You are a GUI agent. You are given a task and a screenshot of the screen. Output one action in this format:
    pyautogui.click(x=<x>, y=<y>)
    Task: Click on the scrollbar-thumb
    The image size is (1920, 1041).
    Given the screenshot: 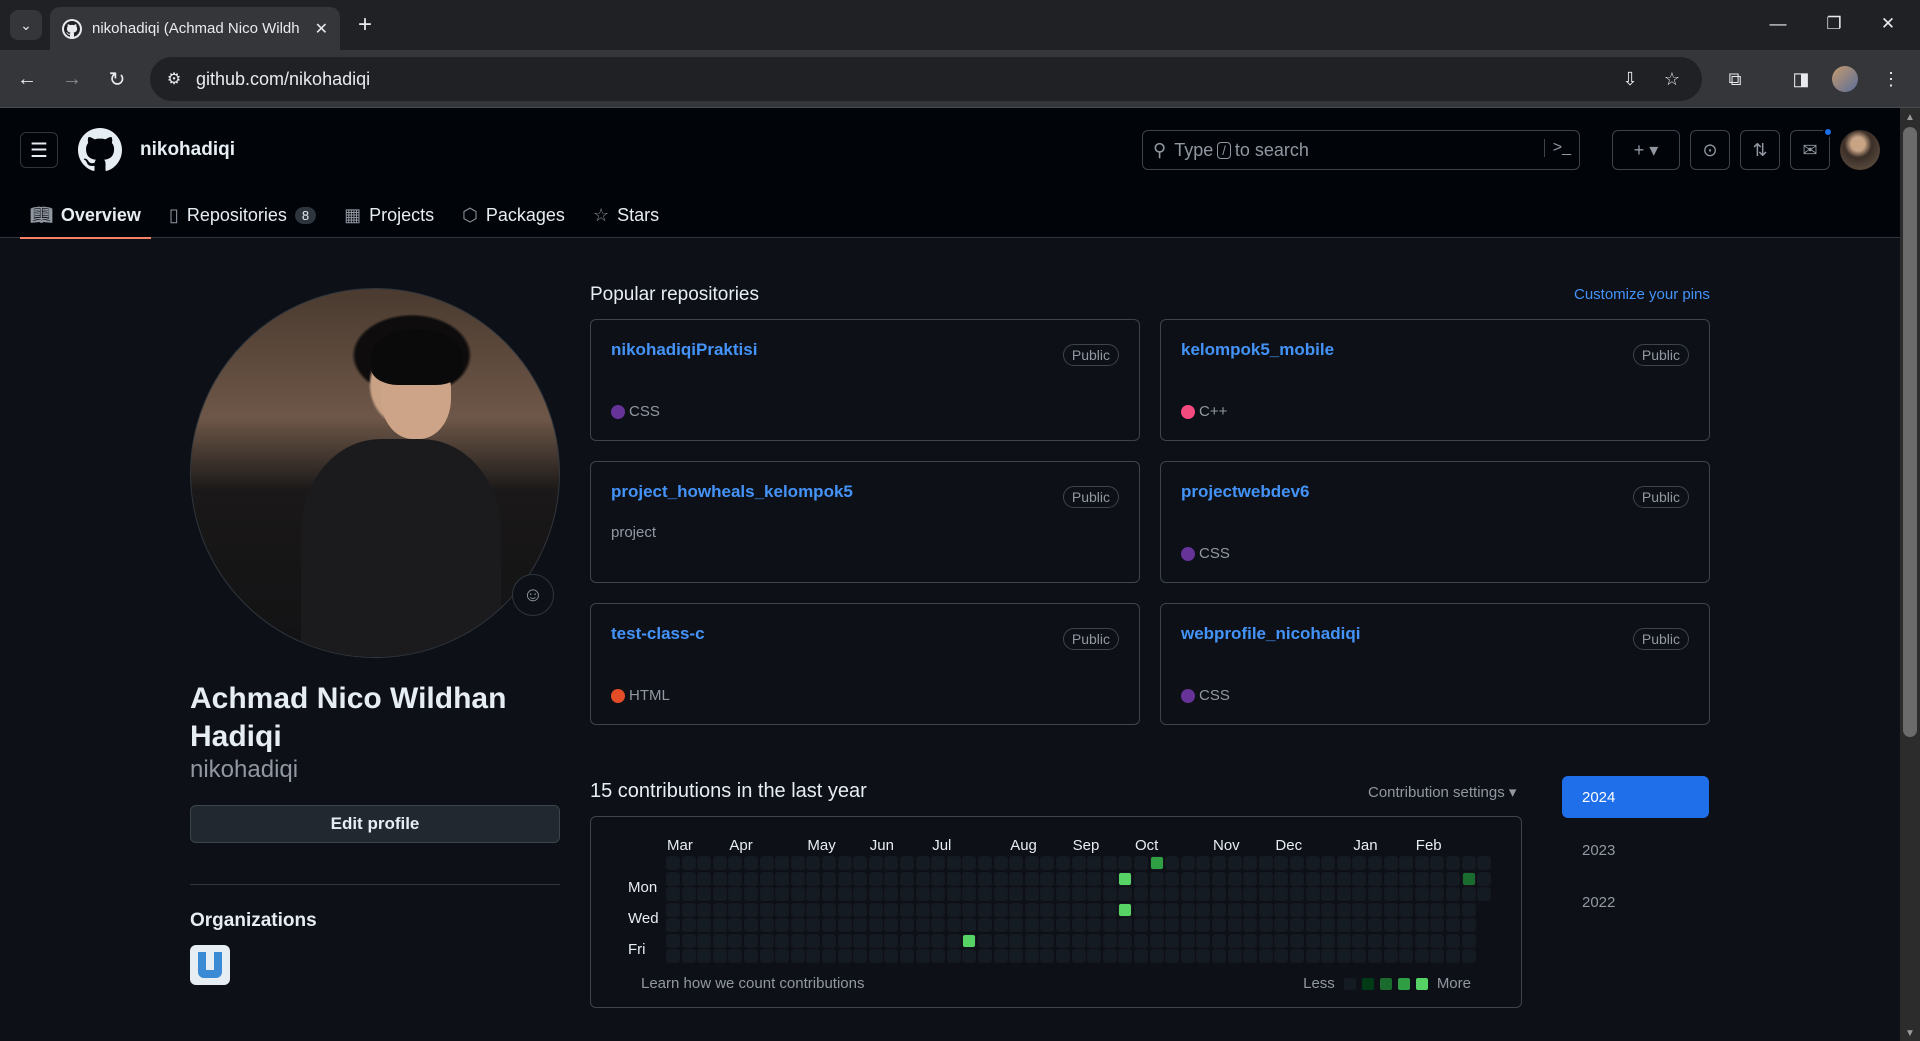 What is the action you would take?
    pyautogui.click(x=1910, y=432)
    